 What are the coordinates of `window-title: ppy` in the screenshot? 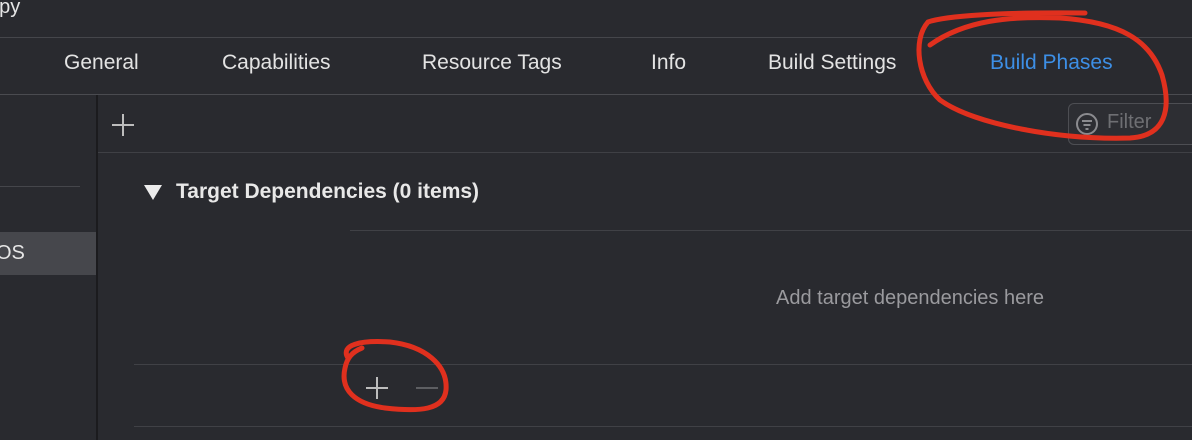 It's located at (10, 9).